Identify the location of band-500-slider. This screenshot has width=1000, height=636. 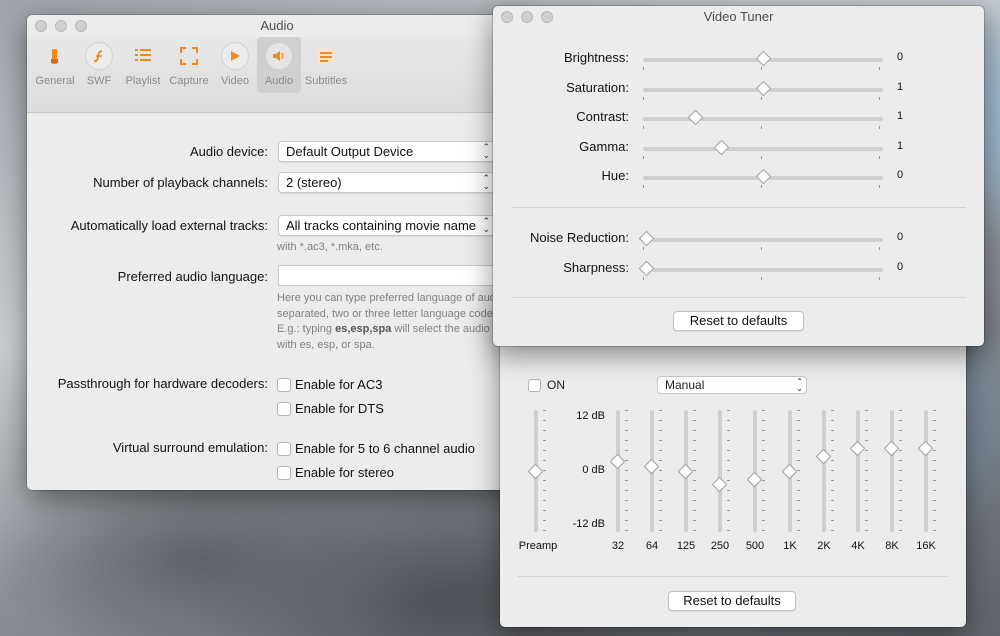
(754, 471).